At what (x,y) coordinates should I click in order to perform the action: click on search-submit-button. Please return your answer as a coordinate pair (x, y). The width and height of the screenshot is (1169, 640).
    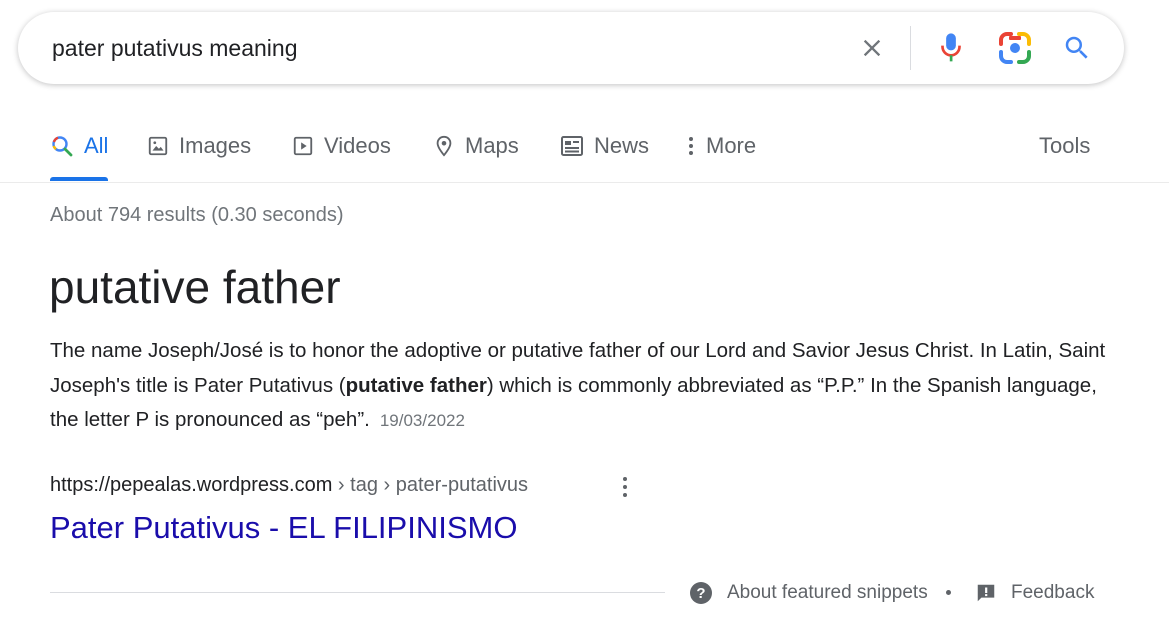
    Looking at the image, I should click on (1077, 48).